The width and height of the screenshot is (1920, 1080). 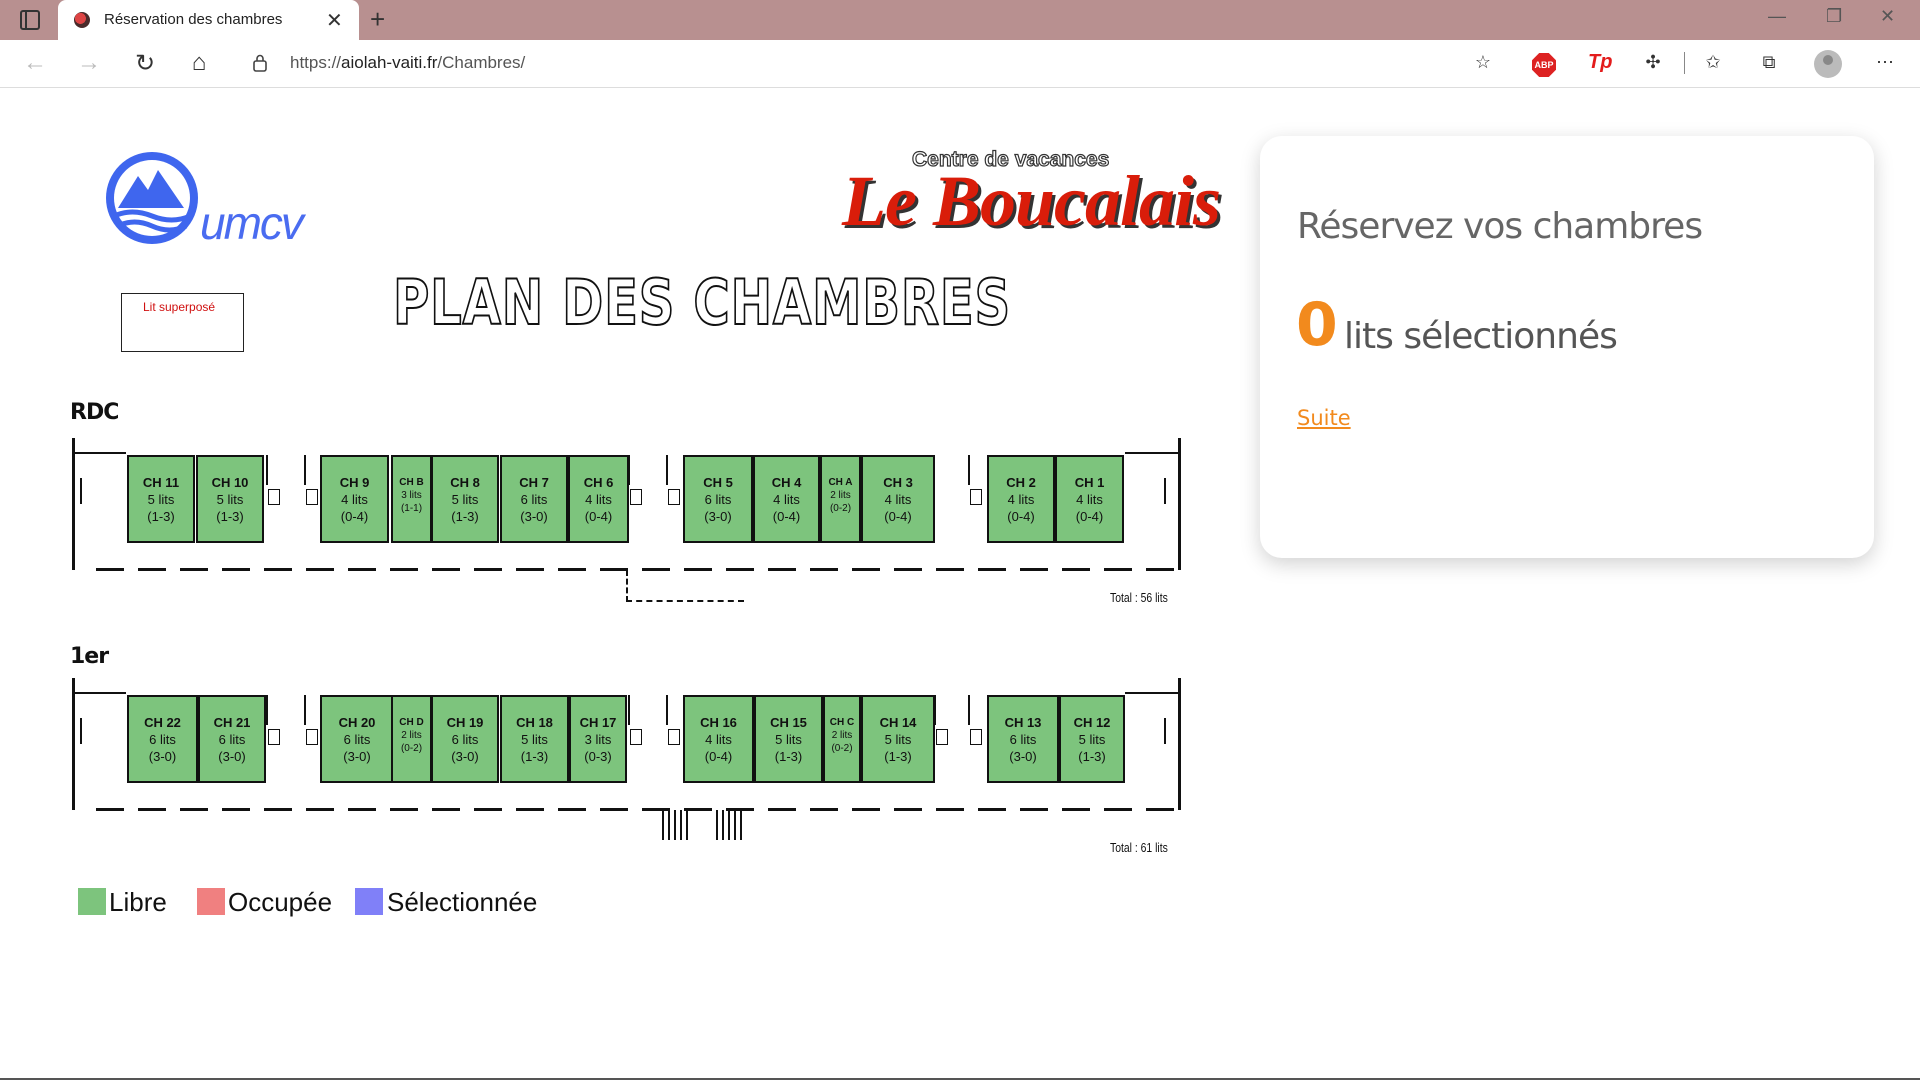 I want to click on restore-icon: ❐, so click(x=1834, y=16).